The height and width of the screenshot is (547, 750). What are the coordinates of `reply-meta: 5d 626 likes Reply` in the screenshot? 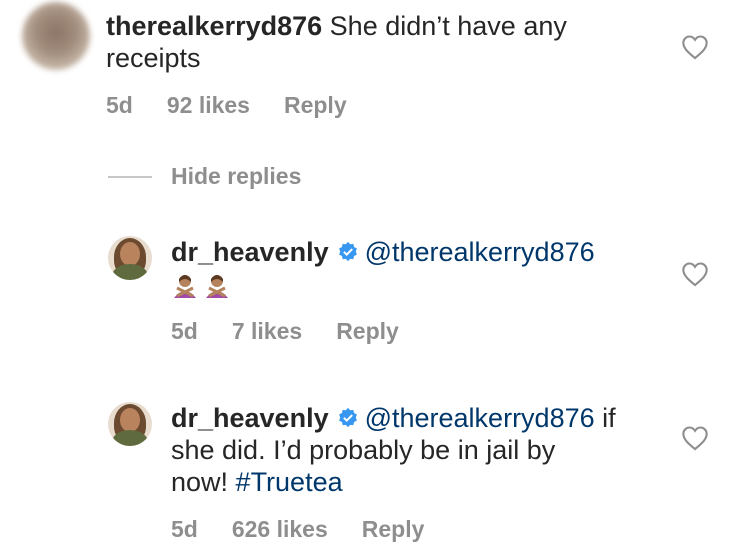 It's located at (314, 529).